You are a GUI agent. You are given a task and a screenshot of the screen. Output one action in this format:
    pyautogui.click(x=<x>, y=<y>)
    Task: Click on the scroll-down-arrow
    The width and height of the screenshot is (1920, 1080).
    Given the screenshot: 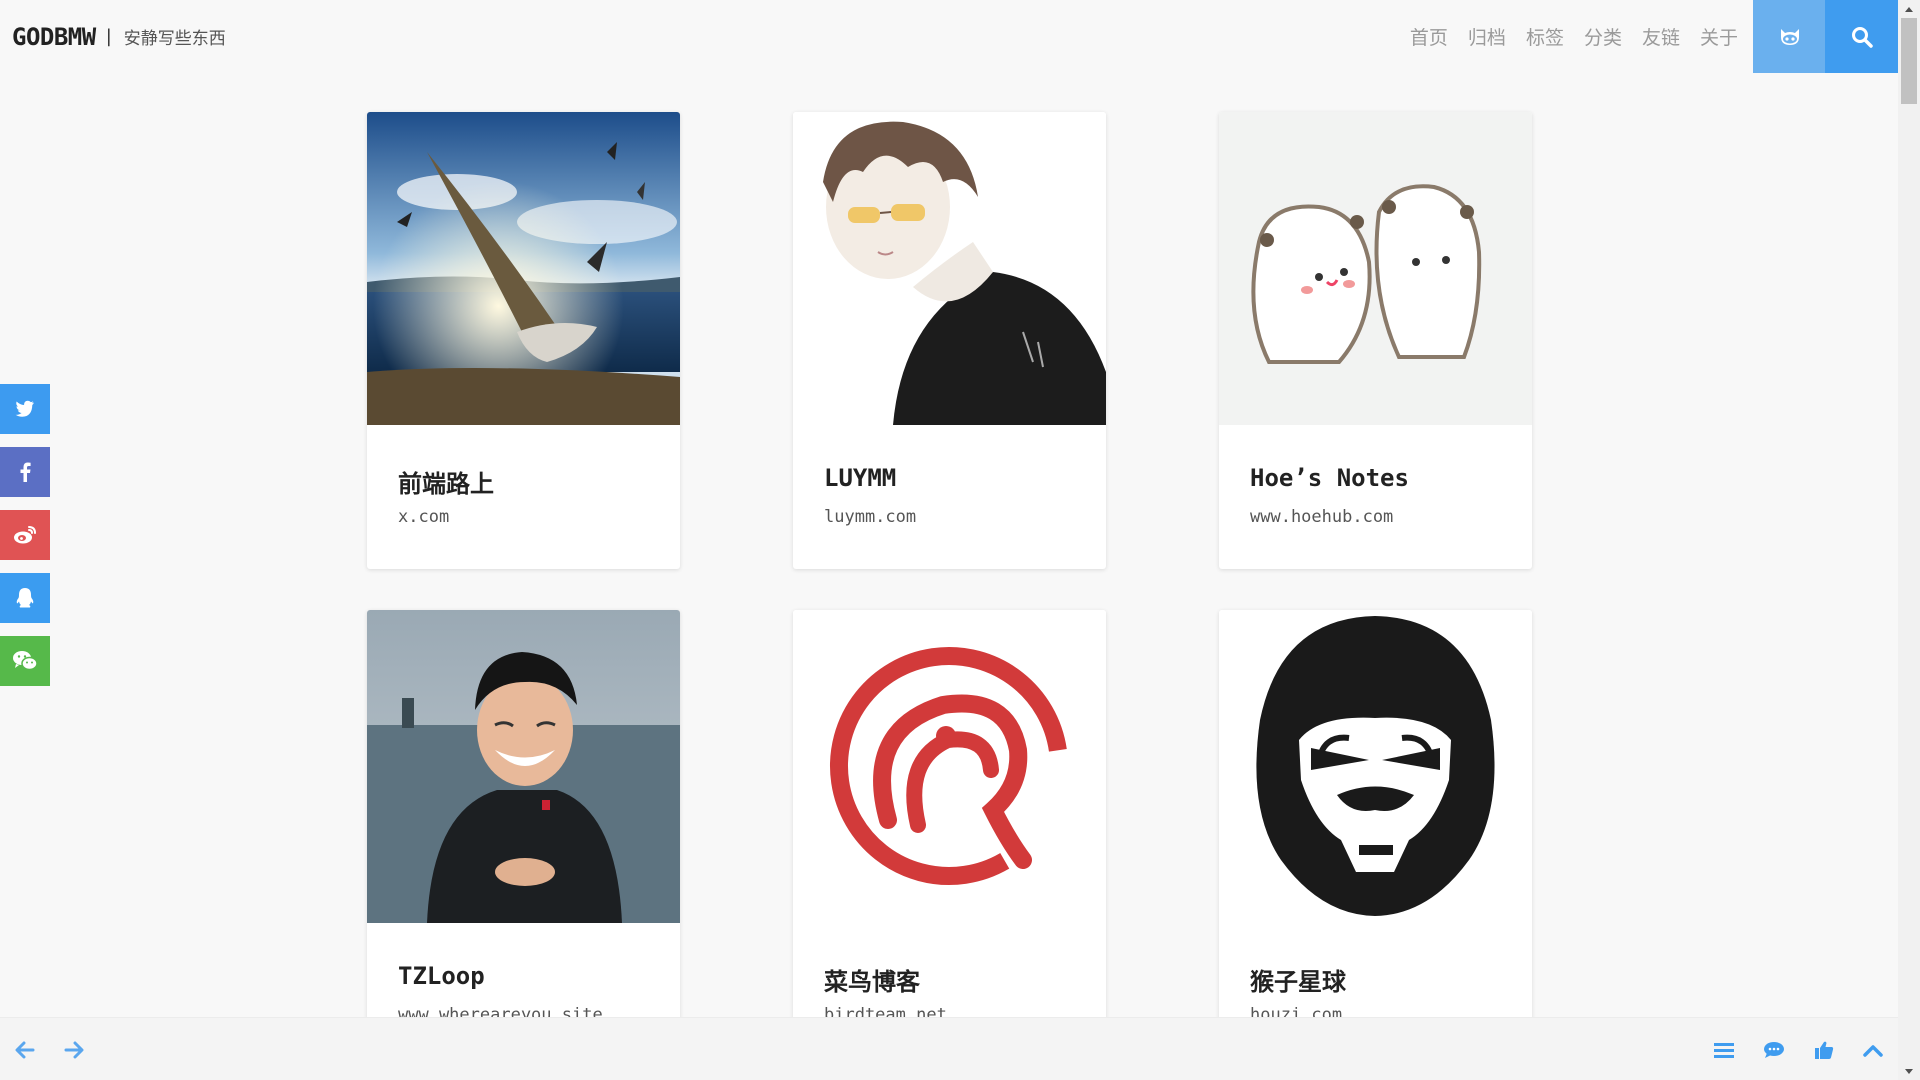 What is the action you would take?
    pyautogui.click(x=1909, y=1071)
    